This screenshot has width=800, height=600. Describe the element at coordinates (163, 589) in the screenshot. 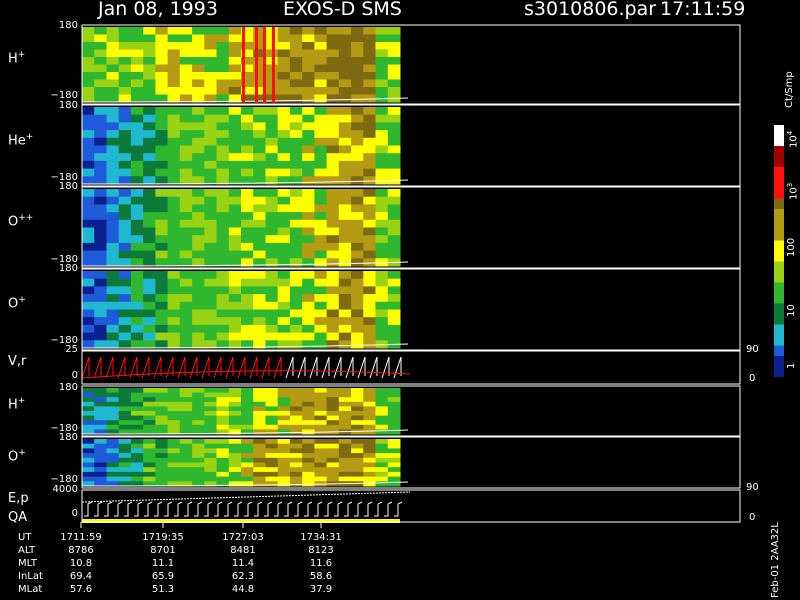

I see `footer-mlat-2: 51.3` at that location.